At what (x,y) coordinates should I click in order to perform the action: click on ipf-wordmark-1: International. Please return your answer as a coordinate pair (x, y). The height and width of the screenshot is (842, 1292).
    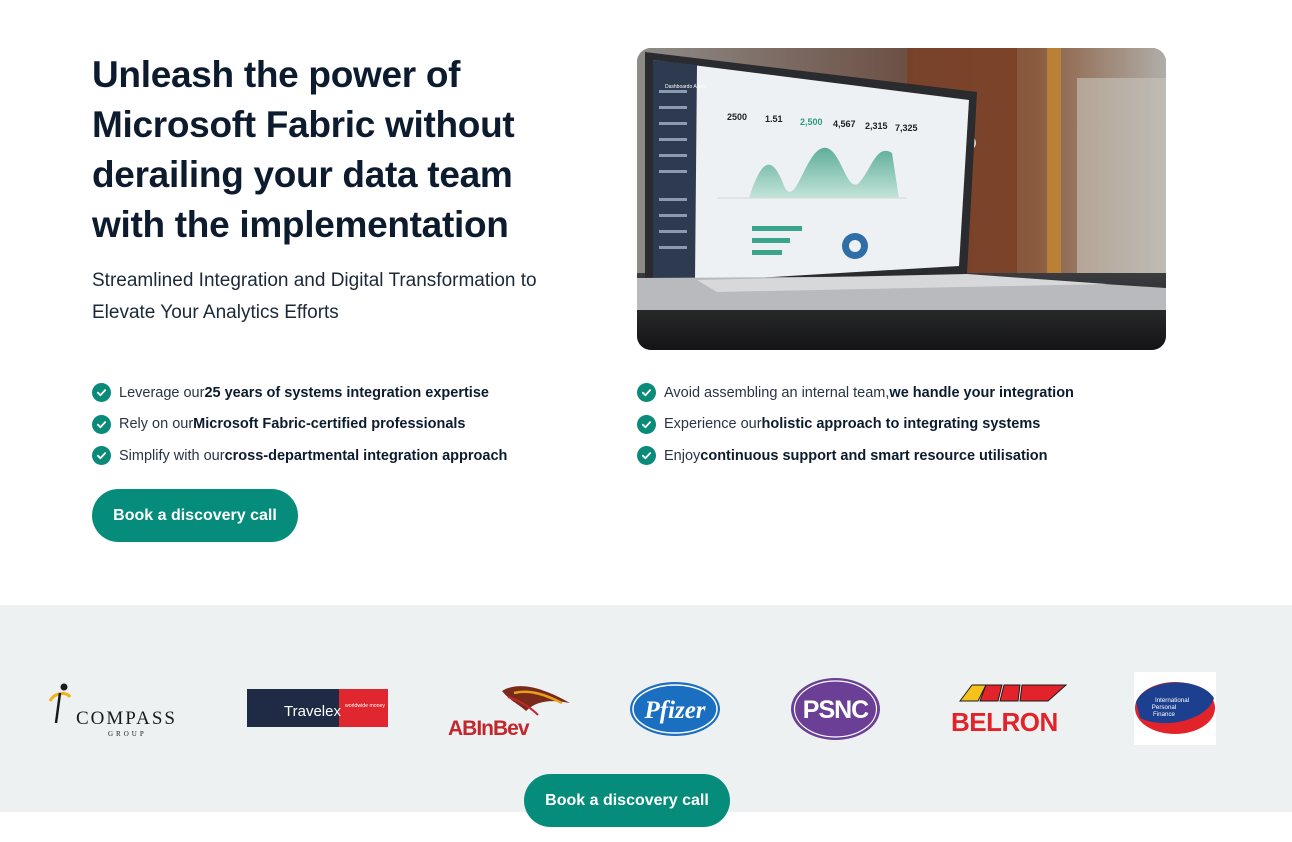
    Looking at the image, I should click on (1172, 700).